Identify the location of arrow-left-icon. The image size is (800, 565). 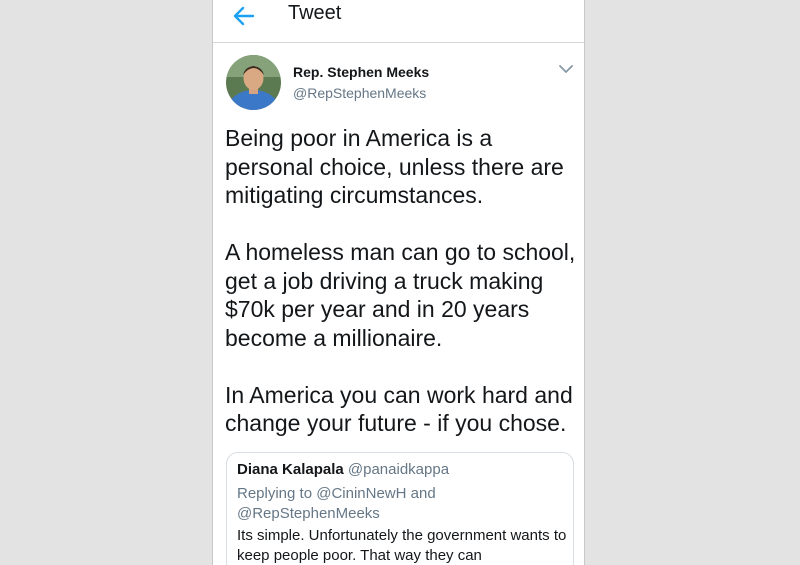
(244, 16).